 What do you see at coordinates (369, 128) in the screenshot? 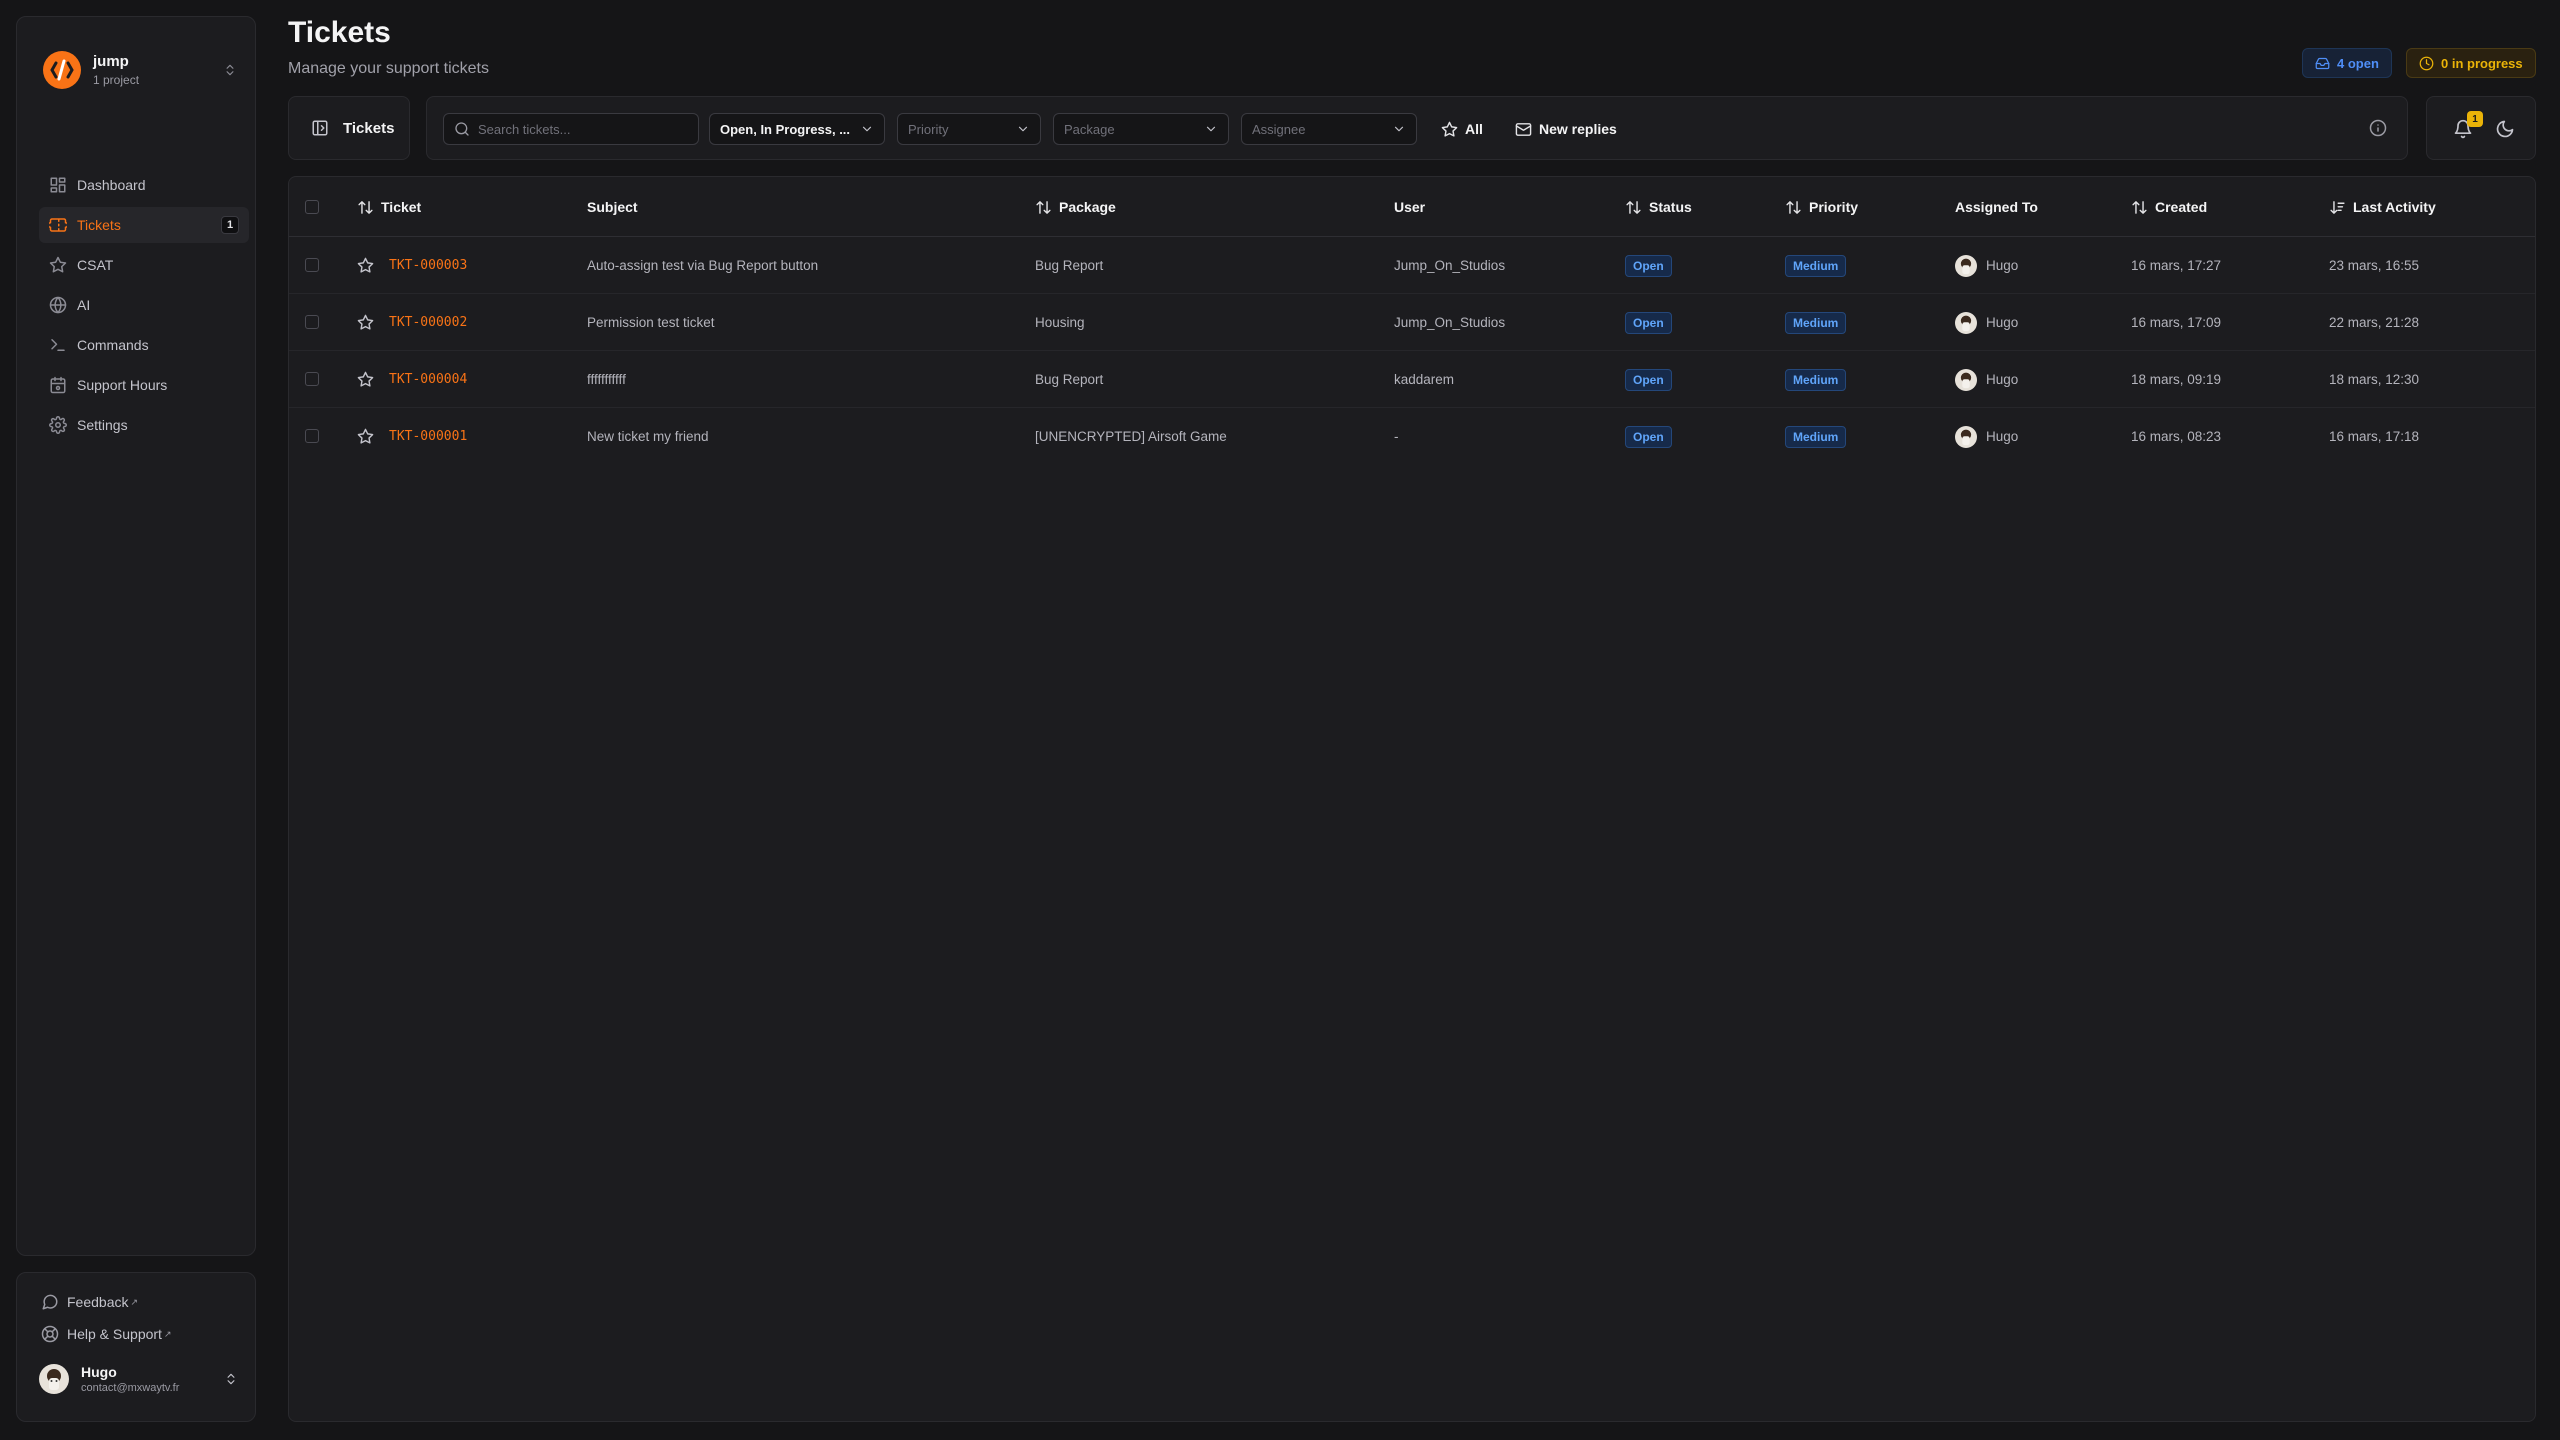
I see `view-label: Tickets` at bounding box center [369, 128].